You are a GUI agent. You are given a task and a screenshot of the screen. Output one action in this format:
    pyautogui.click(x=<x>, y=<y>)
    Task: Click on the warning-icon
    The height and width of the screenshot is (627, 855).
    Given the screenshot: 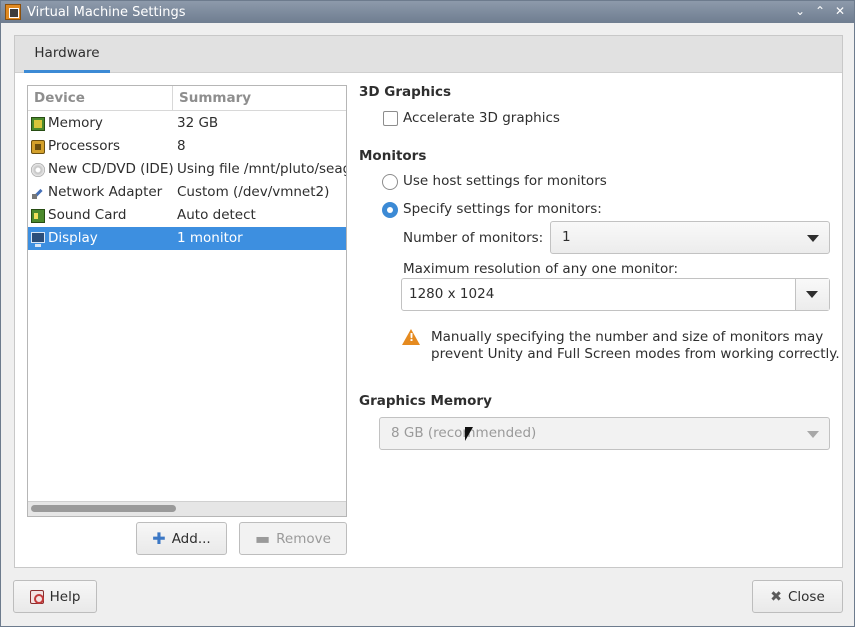 What is the action you would take?
    pyautogui.click(x=411, y=337)
    